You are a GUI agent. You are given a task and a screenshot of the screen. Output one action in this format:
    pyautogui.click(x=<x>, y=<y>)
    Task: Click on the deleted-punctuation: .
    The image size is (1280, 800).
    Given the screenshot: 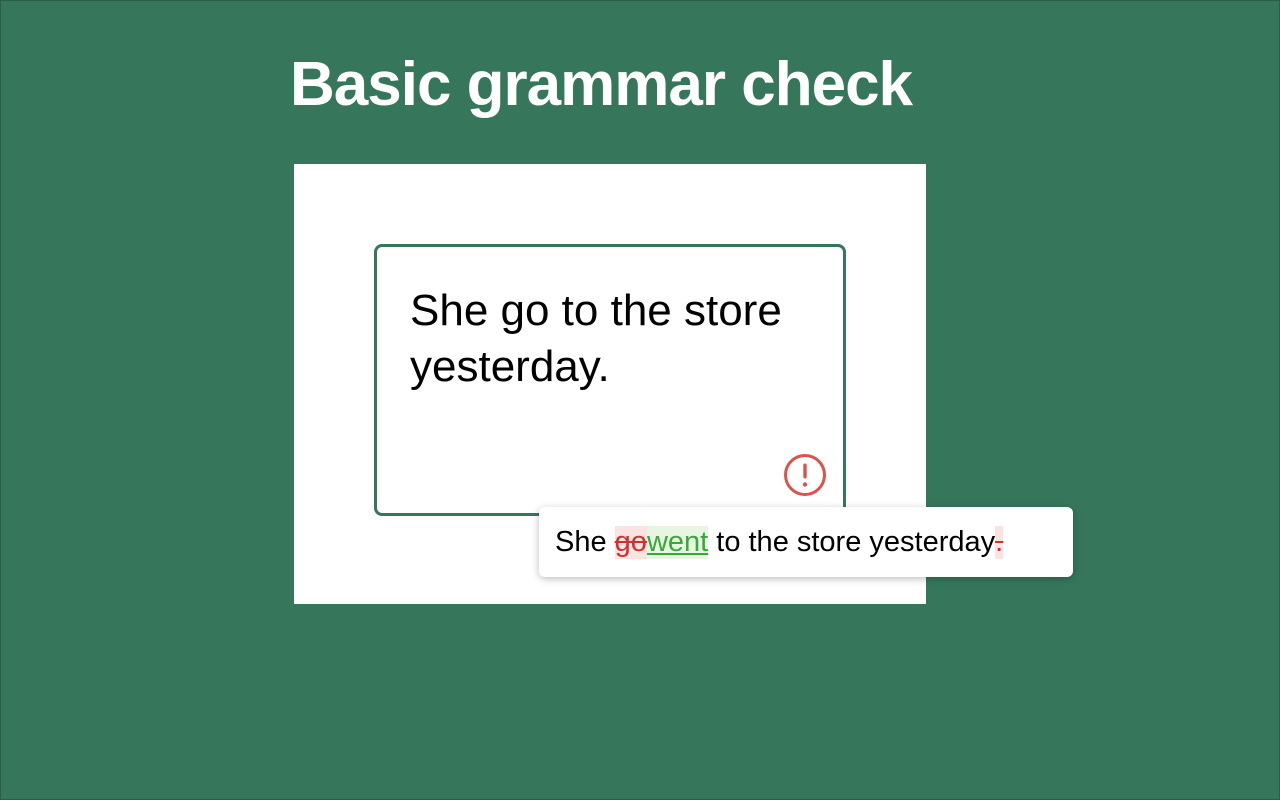 What is the action you would take?
    pyautogui.click(x=999, y=542)
    